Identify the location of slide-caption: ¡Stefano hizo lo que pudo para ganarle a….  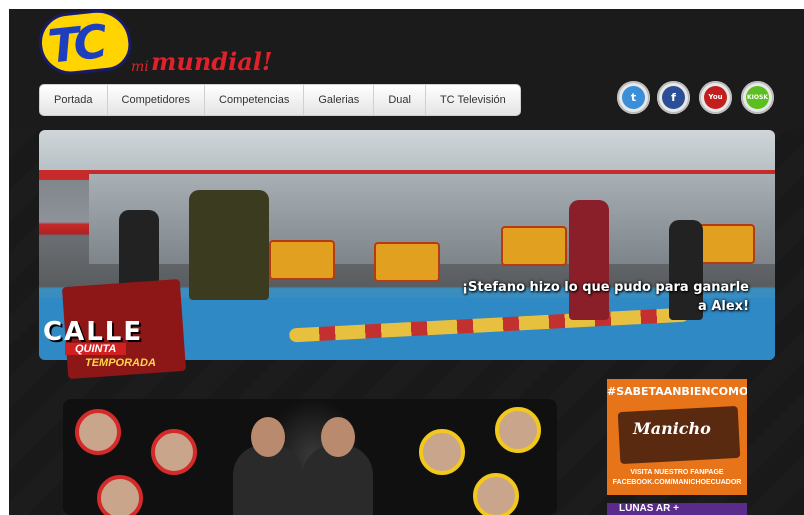
(599, 297).